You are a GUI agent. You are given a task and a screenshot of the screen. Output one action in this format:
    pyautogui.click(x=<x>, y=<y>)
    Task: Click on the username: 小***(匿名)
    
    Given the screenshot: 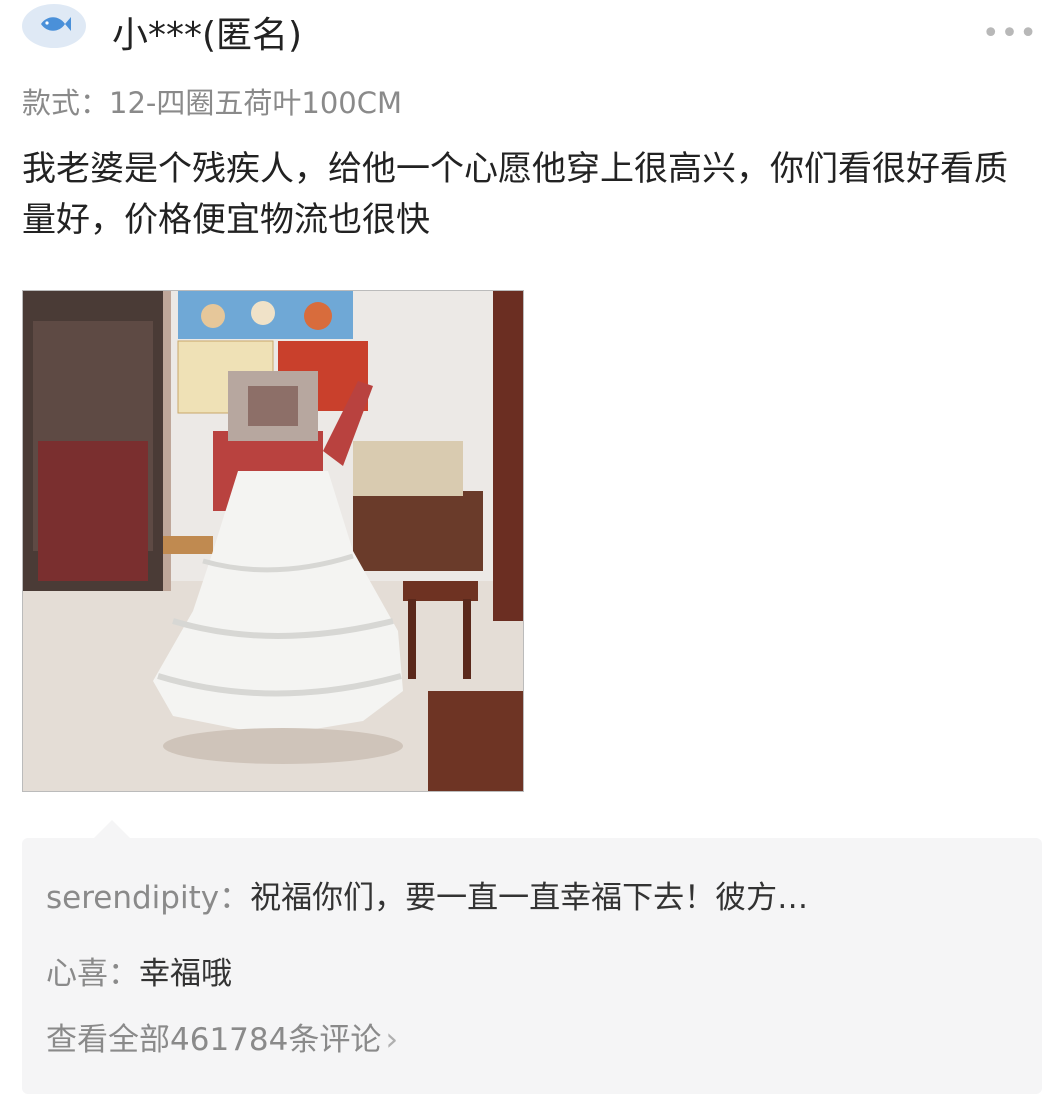 What is the action you would take?
    pyautogui.click(x=207, y=32)
    